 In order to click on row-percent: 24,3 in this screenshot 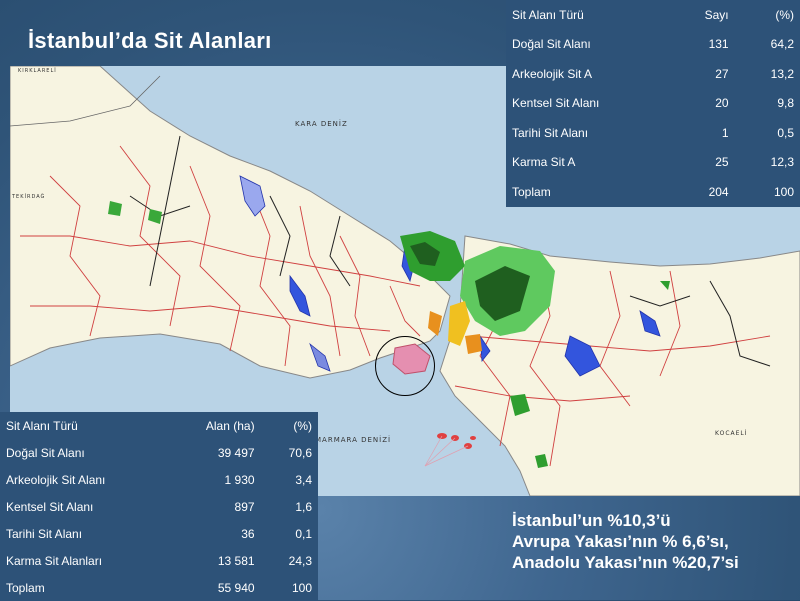, I will do `click(300, 560)`.